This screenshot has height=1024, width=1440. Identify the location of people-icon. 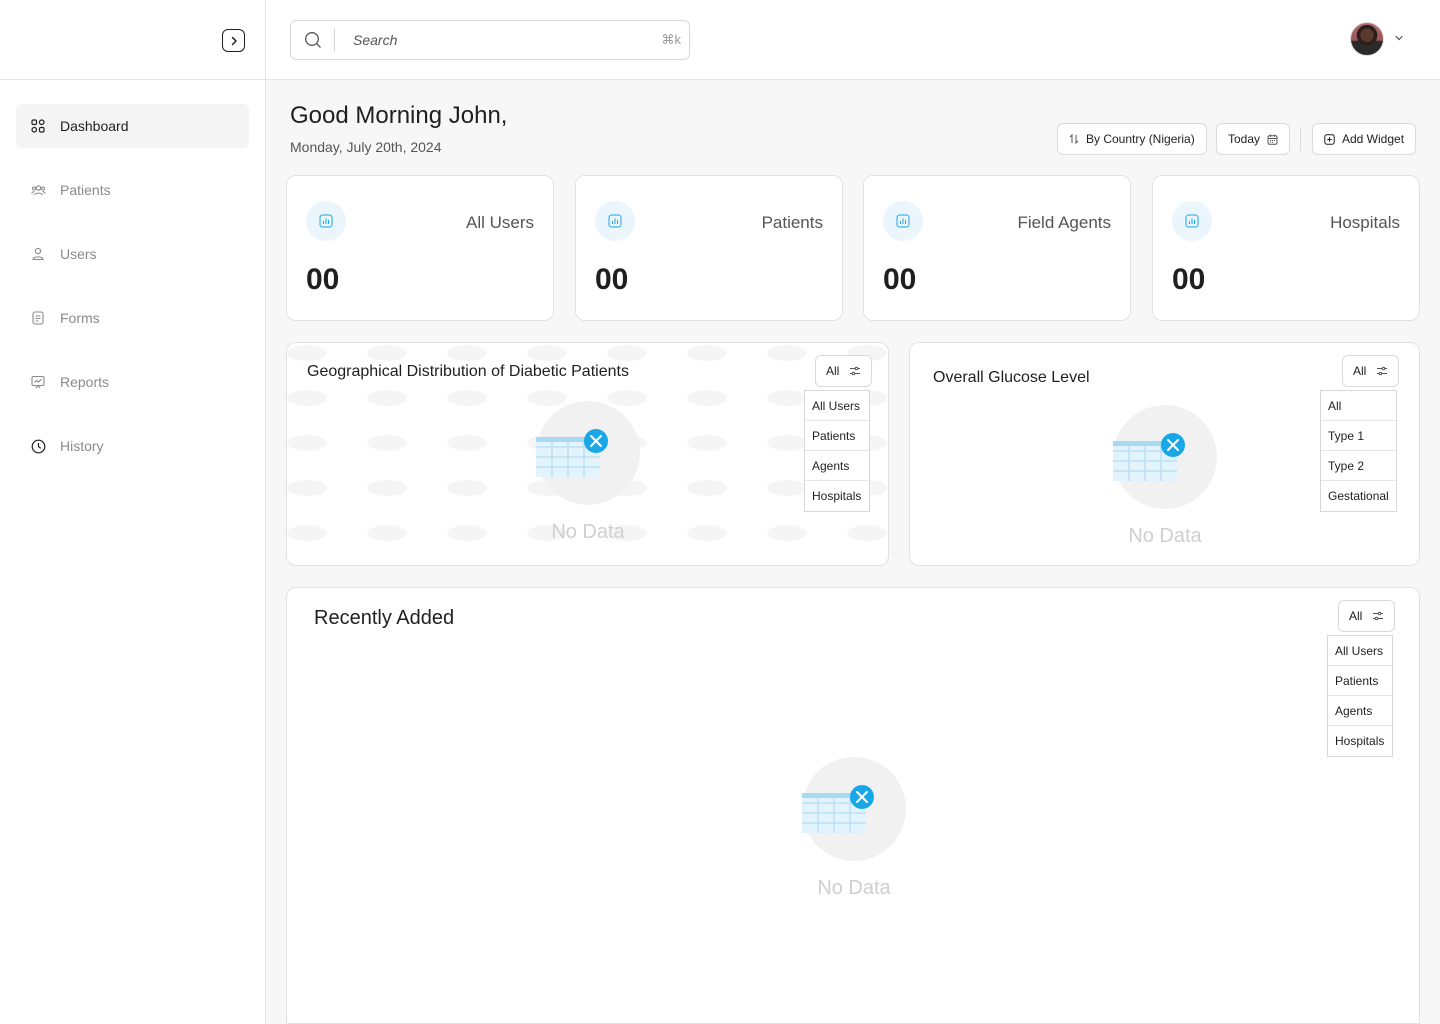
(38, 190).